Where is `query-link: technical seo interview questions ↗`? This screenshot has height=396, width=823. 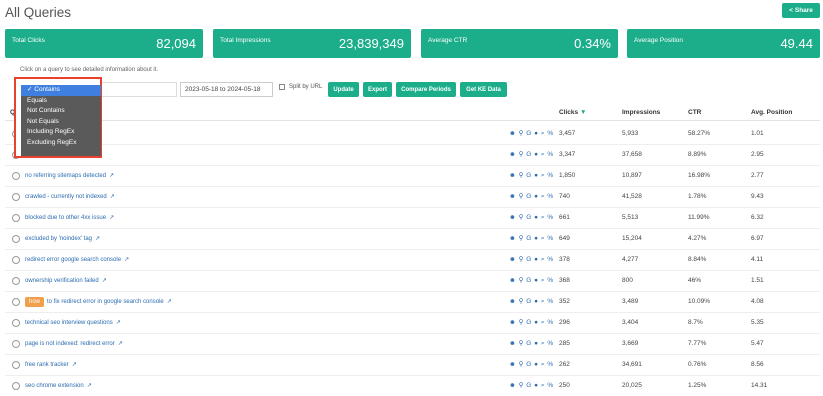
query-link: technical seo interview questions ↗ is located at coordinates (73, 322).